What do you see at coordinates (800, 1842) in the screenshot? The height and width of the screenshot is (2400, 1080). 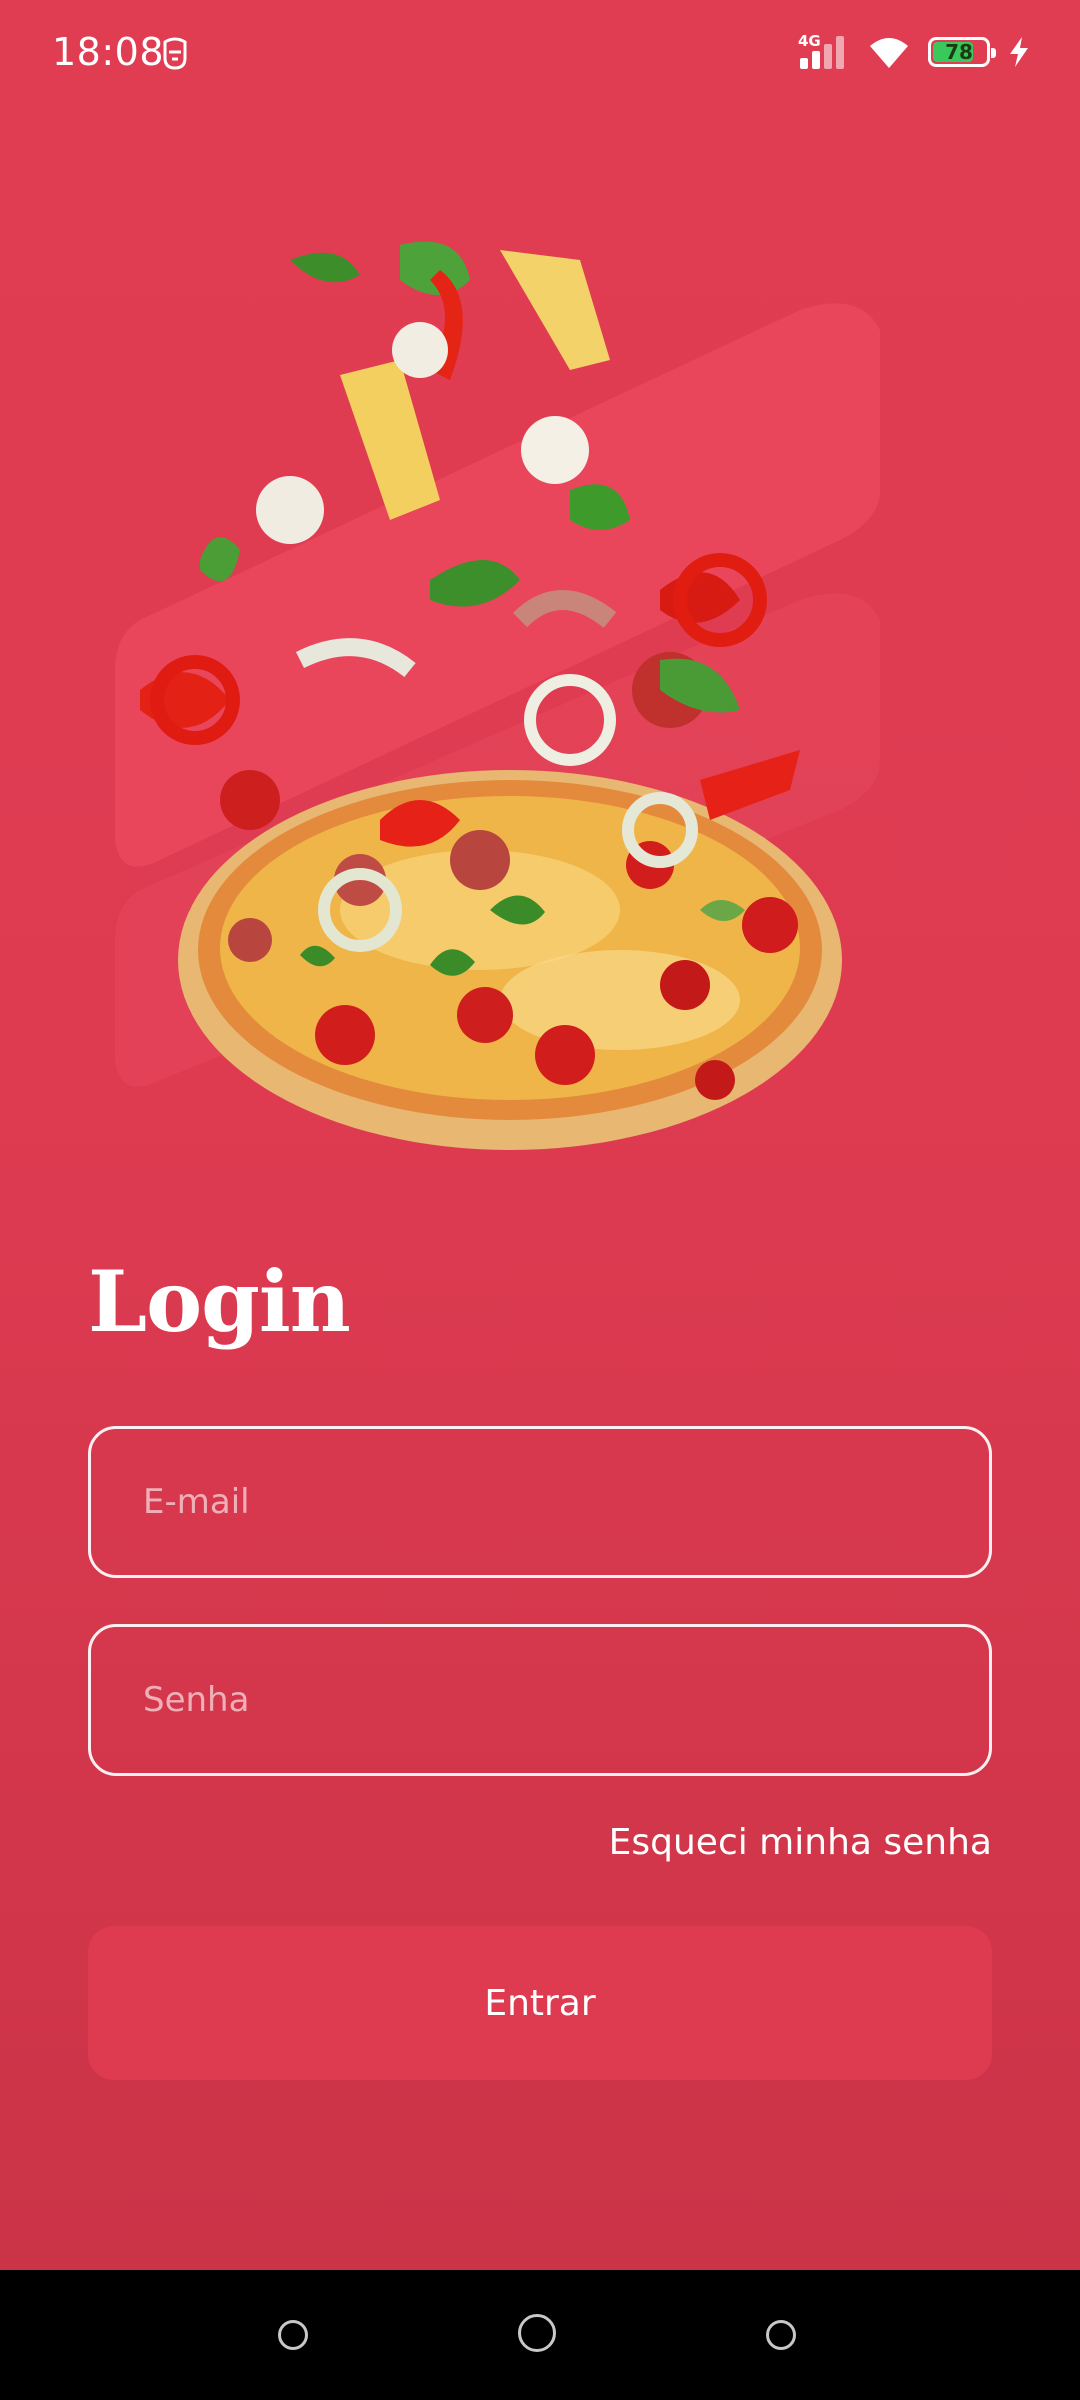 I see `forgot-password-link: Esqueci minha senha` at bounding box center [800, 1842].